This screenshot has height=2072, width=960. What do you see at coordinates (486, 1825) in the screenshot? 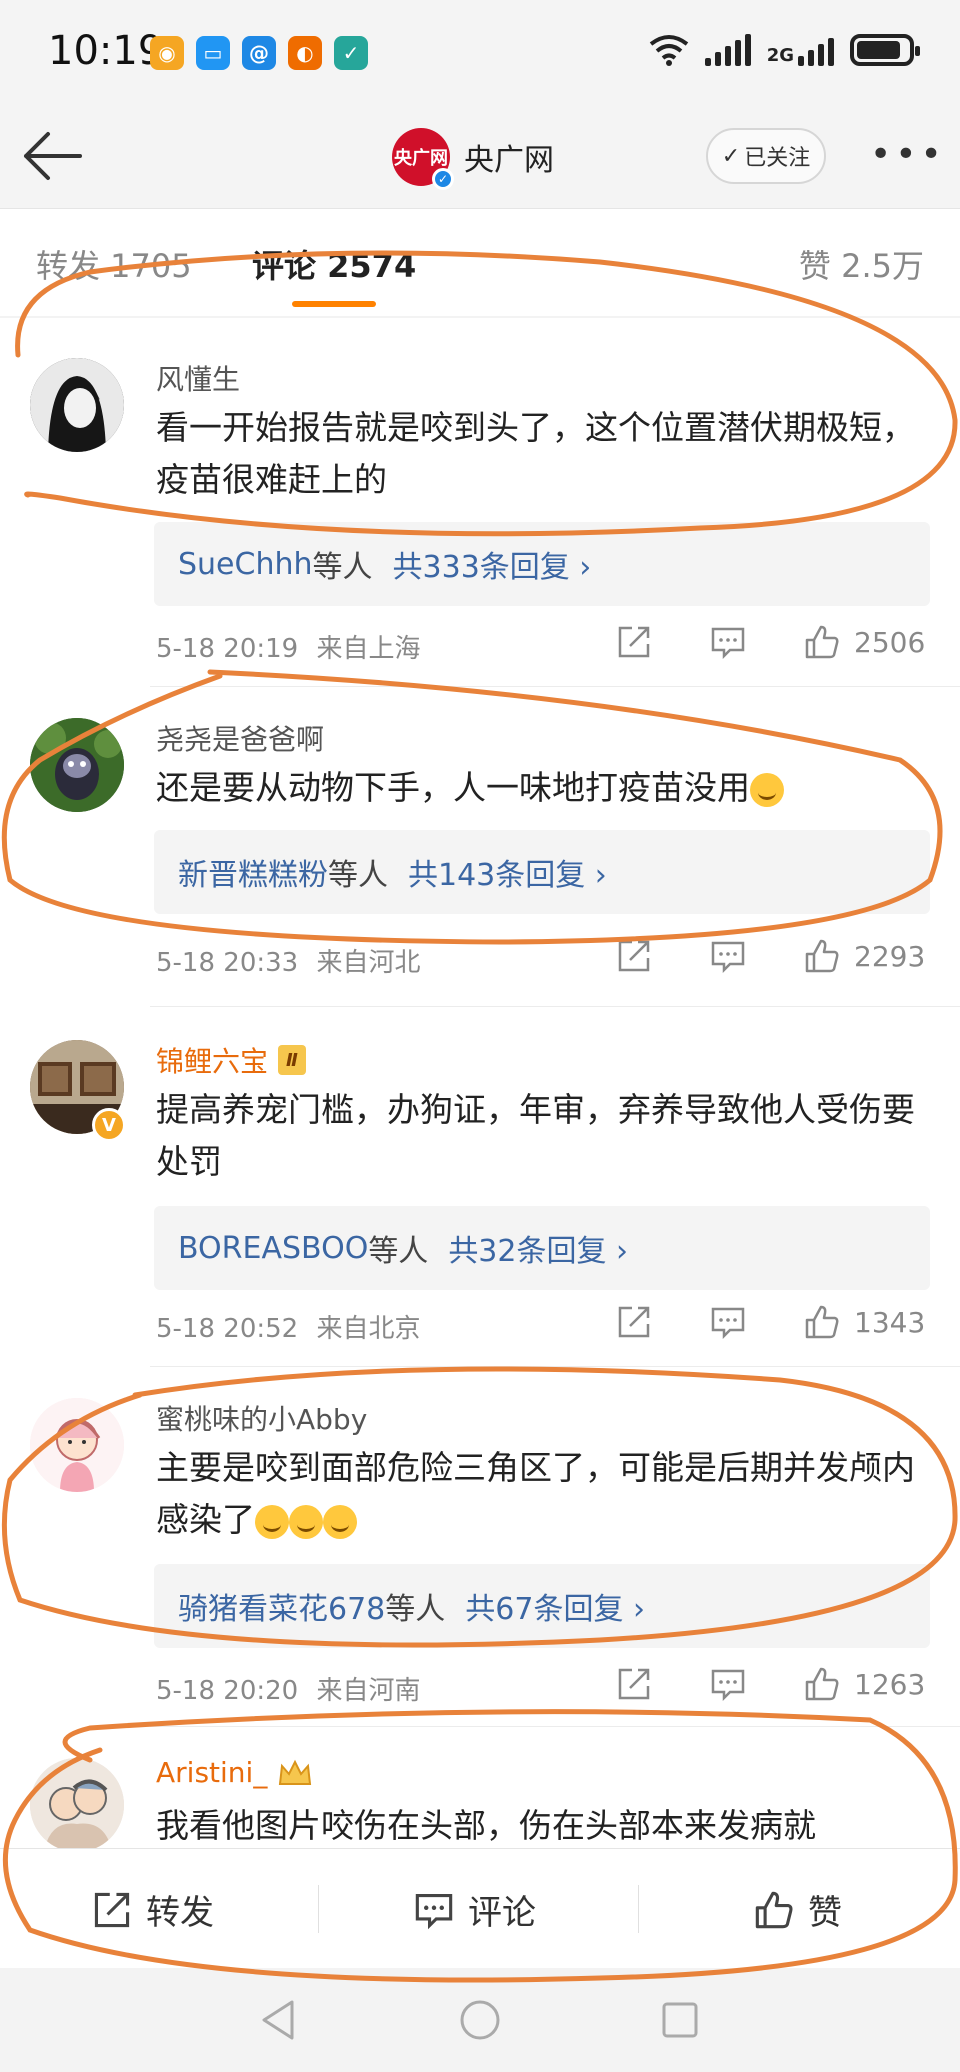
I see `comment-text: 我看他图片咬伤在头部，伤在头部本来发病就` at bounding box center [486, 1825].